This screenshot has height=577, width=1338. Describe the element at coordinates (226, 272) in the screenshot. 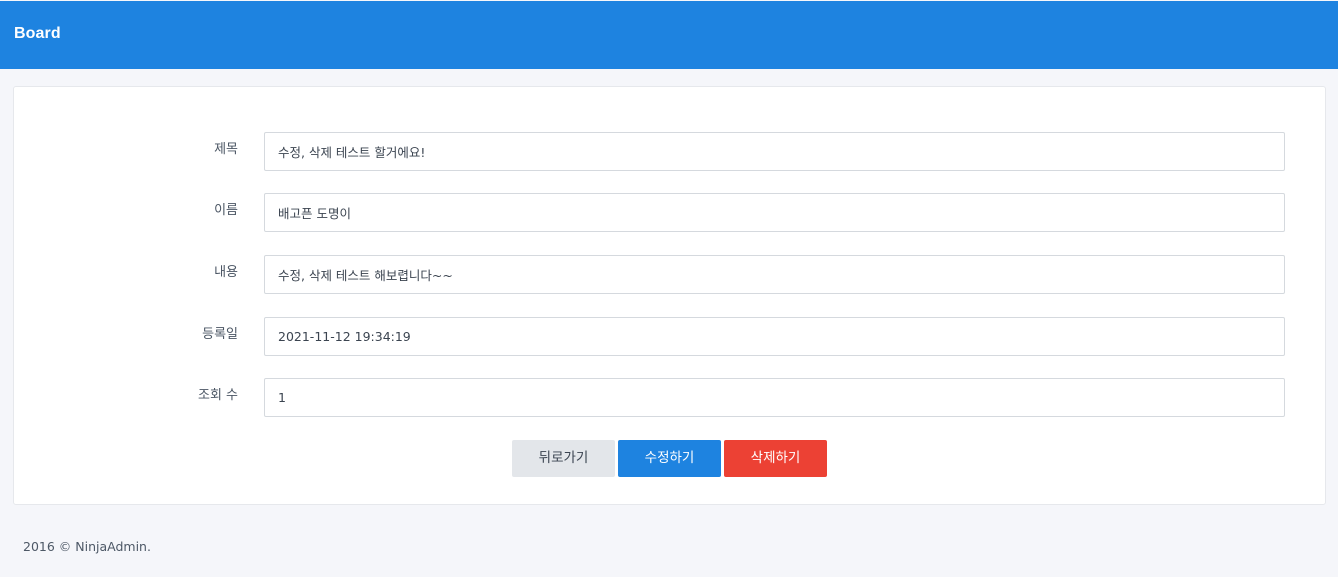

I see `content-label: 내용` at that location.